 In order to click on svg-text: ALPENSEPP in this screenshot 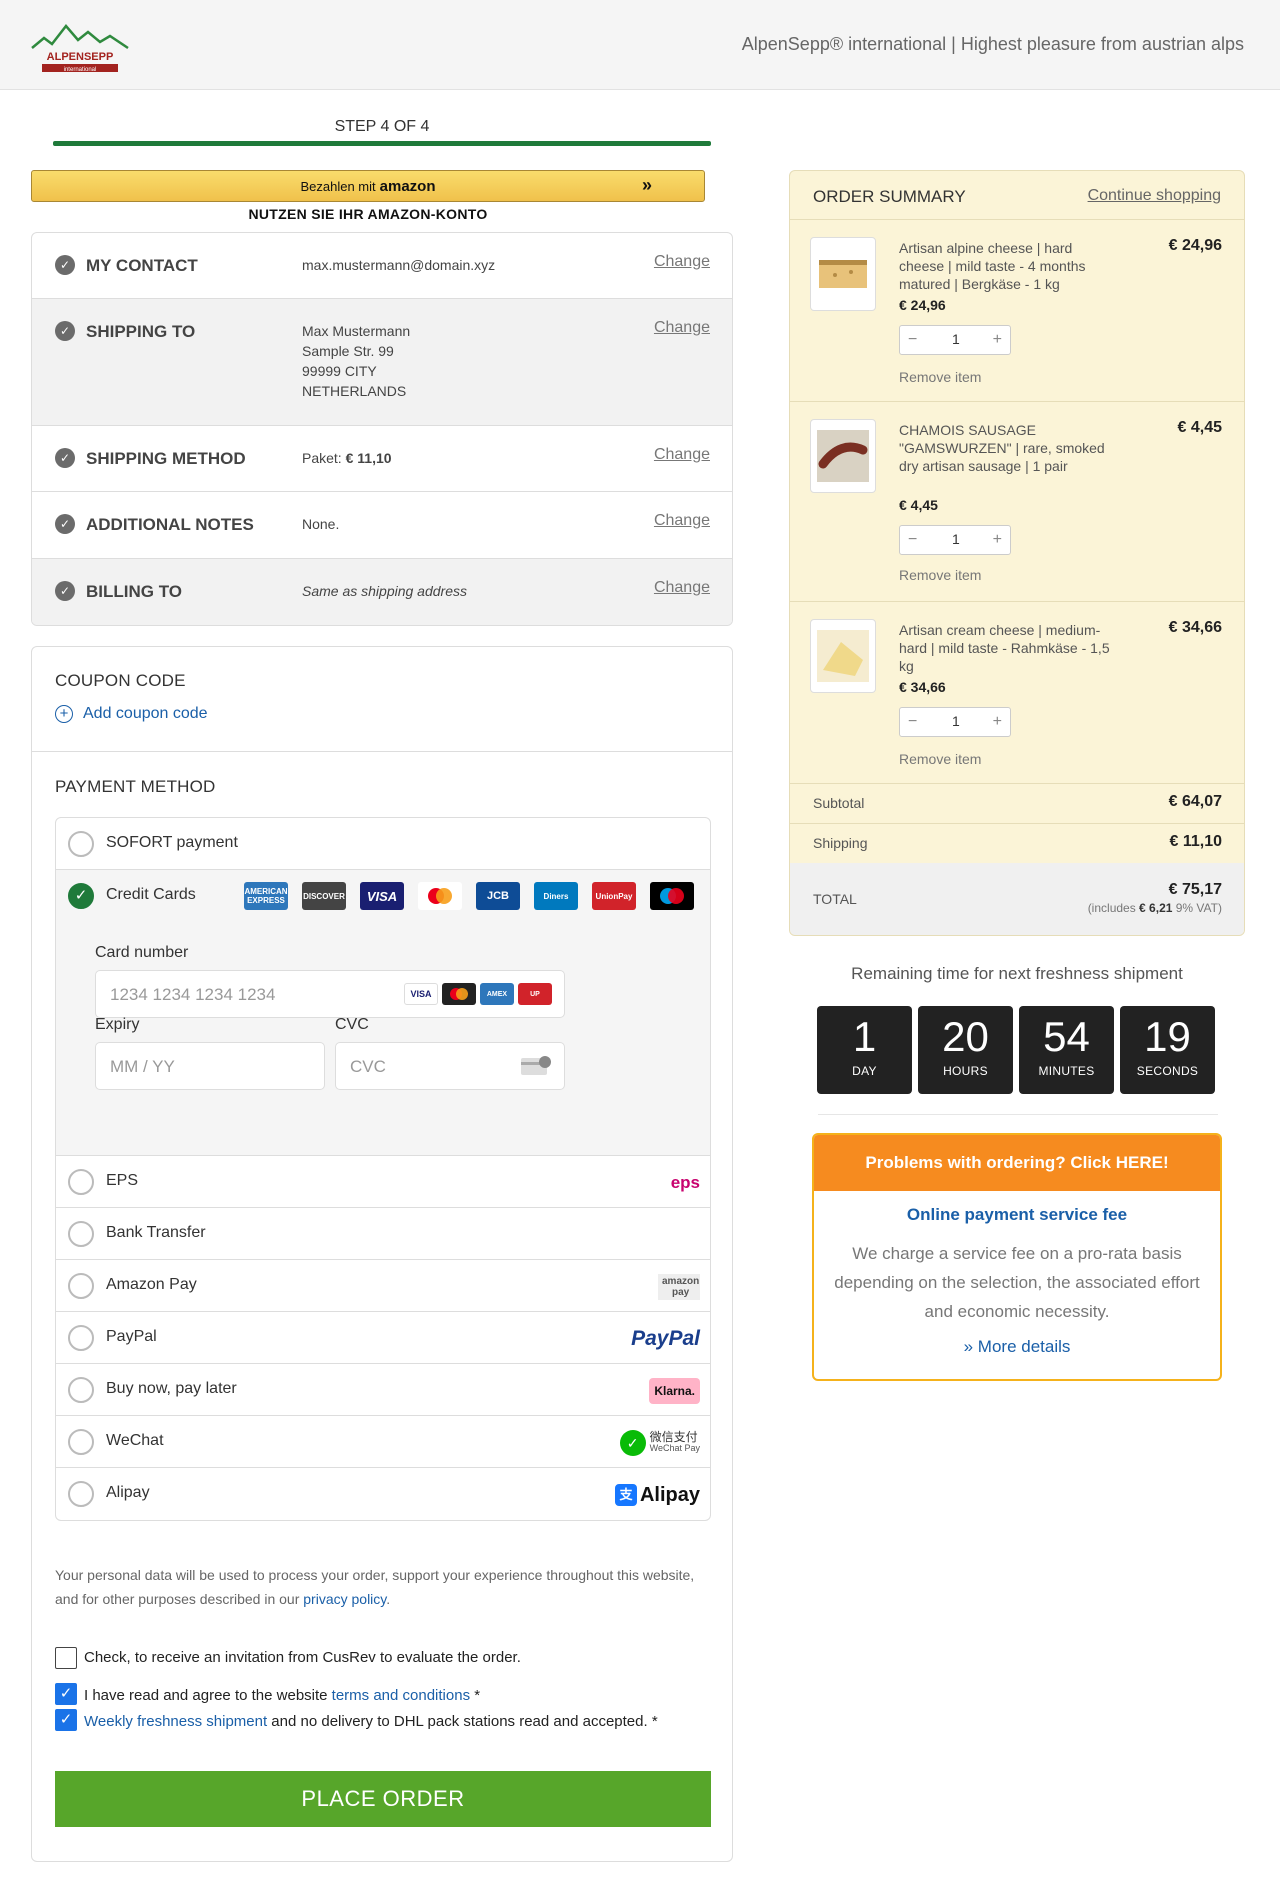, I will do `click(80, 57)`.